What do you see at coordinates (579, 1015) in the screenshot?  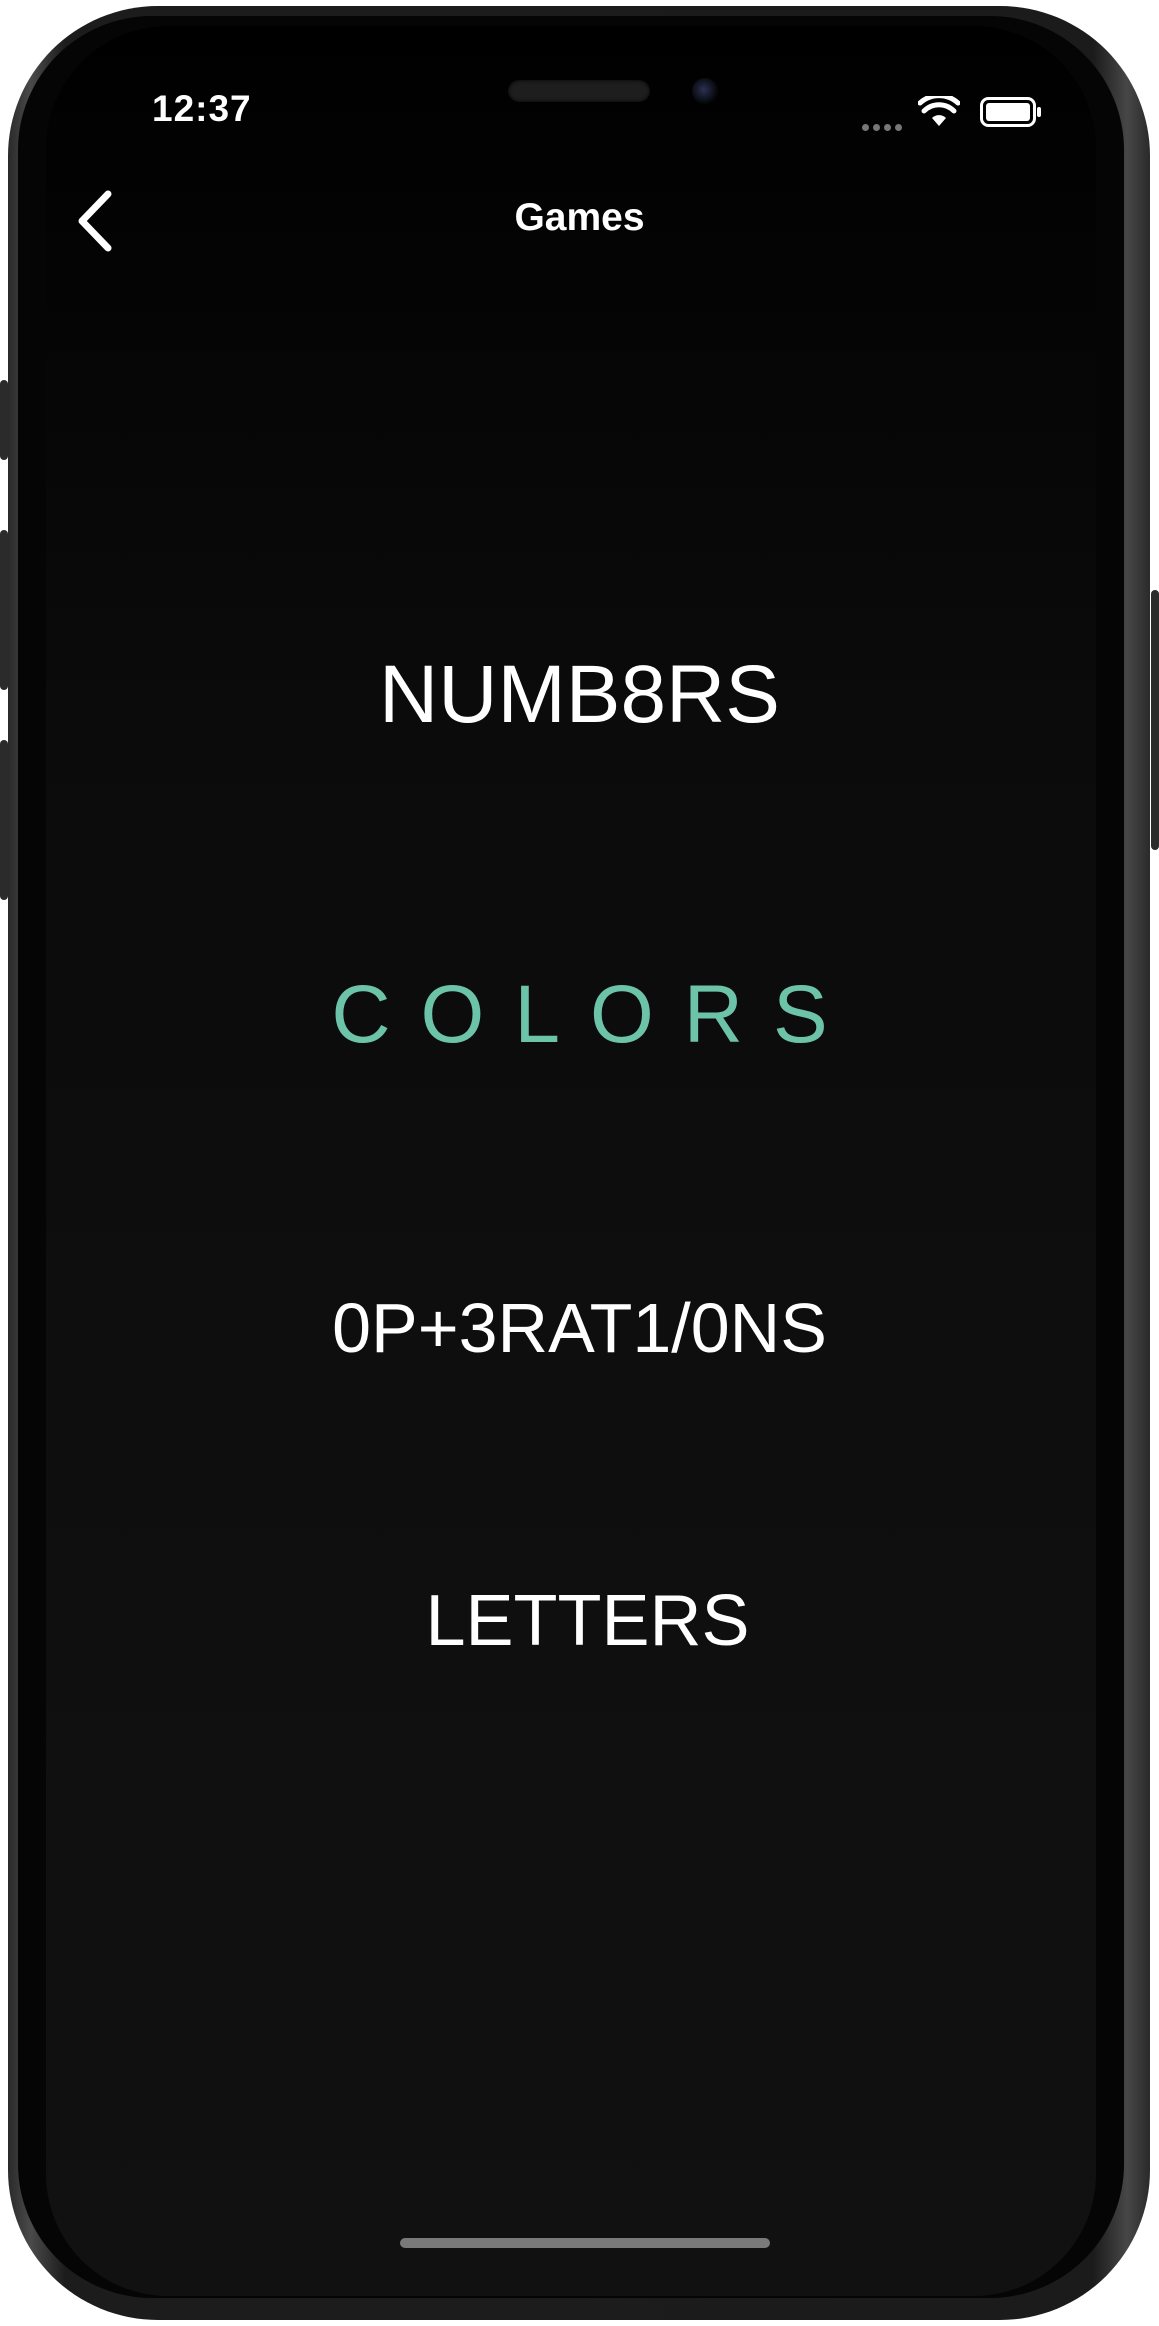 I see `game-colors-button: COLORS` at bounding box center [579, 1015].